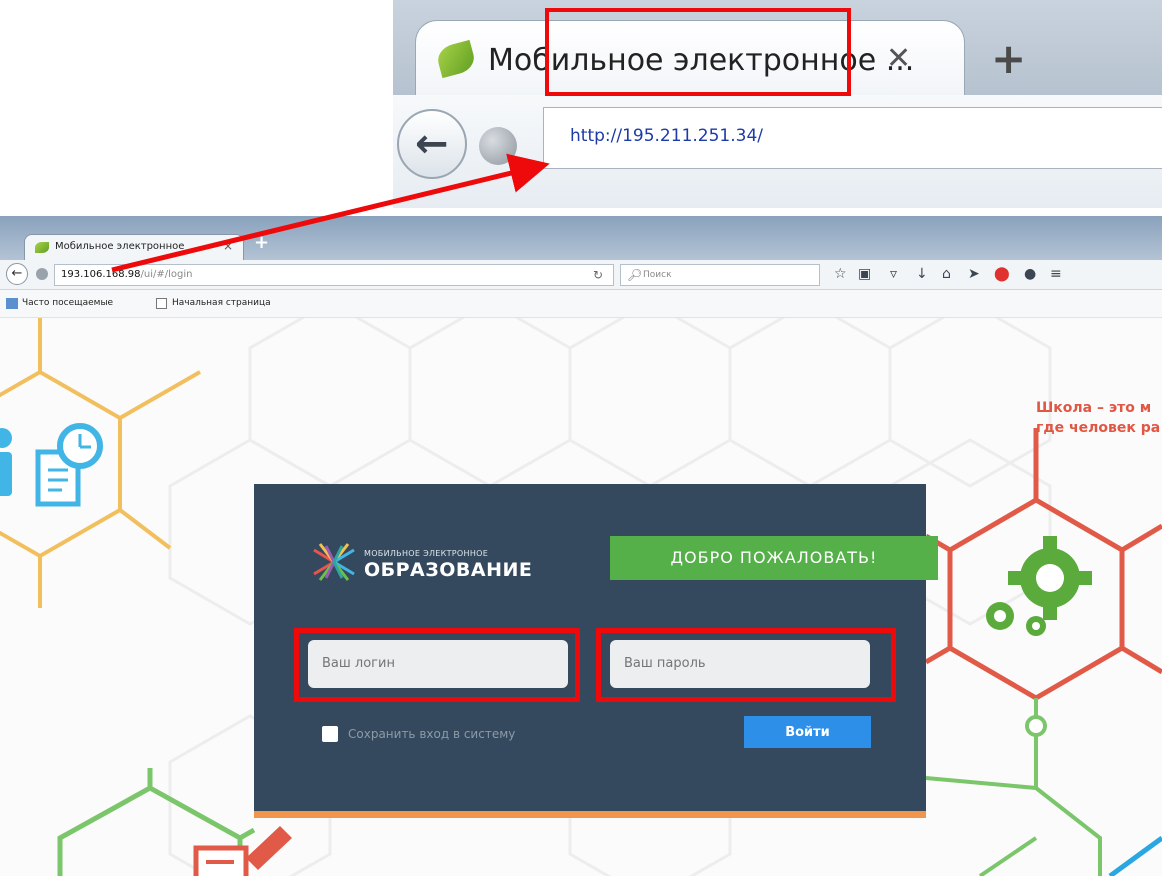  Describe the element at coordinates (807, 732) in the screenshot. I see `login-button: Войти` at that location.